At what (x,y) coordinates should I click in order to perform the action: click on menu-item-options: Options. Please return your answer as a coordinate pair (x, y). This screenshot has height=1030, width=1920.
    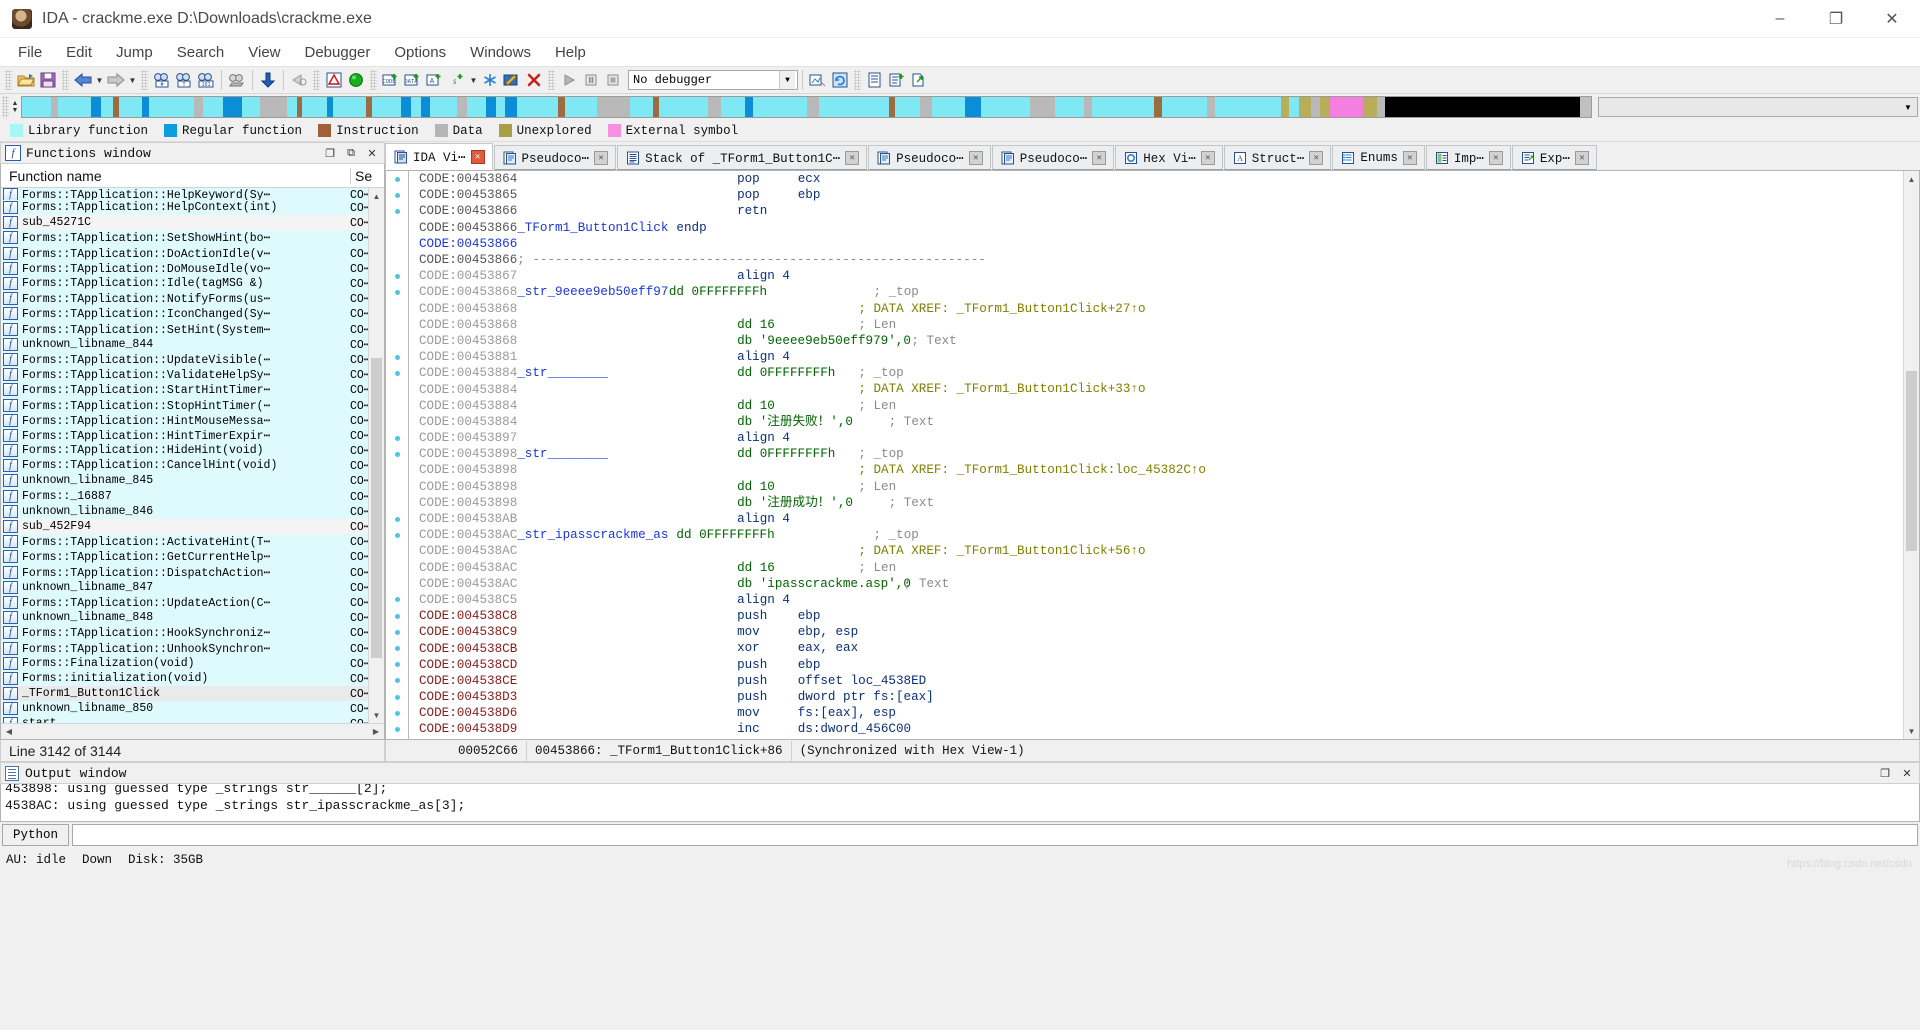
    Looking at the image, I should click on (420, 52).